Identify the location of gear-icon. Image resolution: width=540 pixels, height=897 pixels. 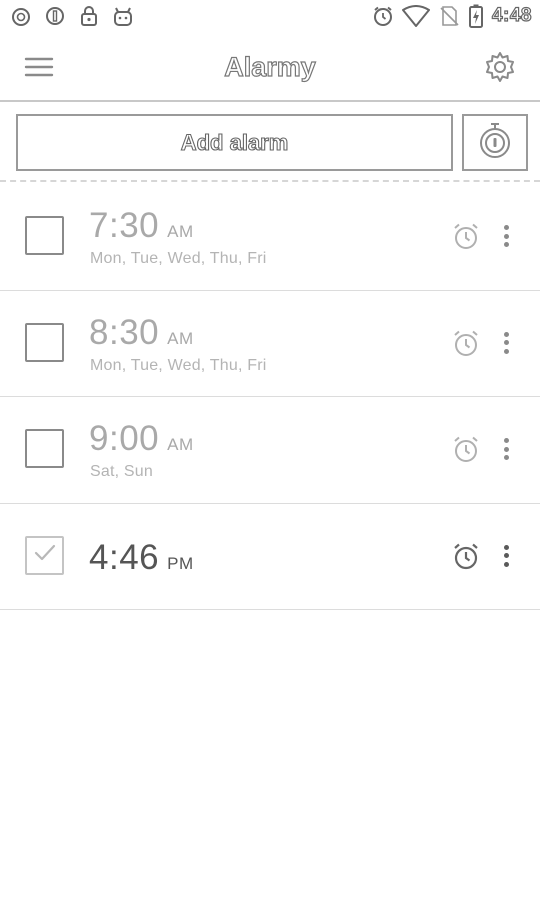
(500, 67).